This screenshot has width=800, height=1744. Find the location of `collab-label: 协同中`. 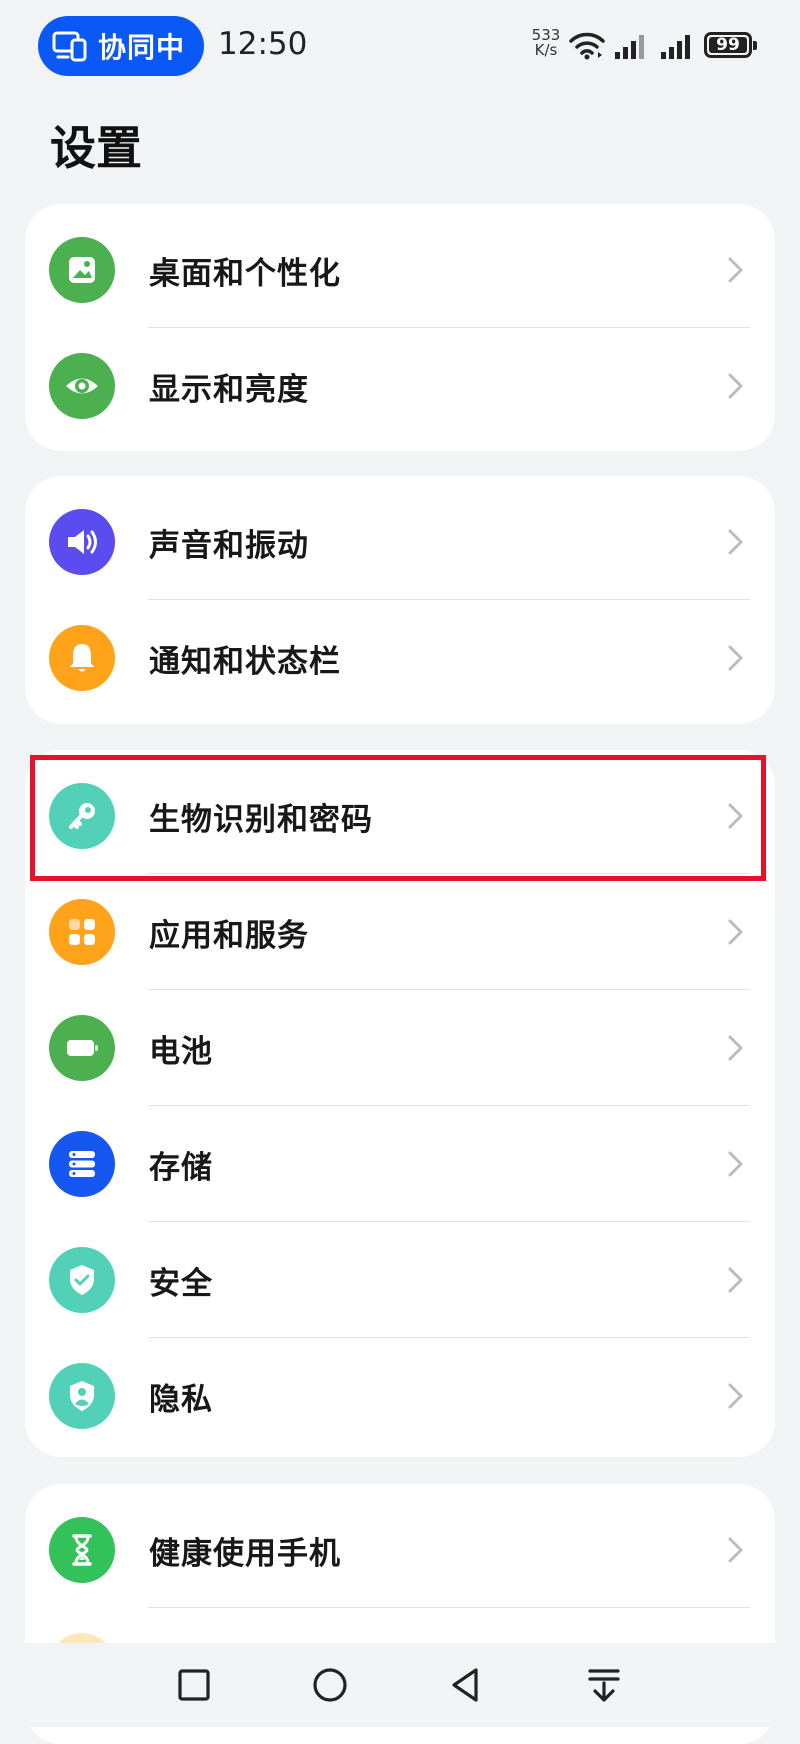

collab-label: 协同中 is located at coordinates (142, 47).